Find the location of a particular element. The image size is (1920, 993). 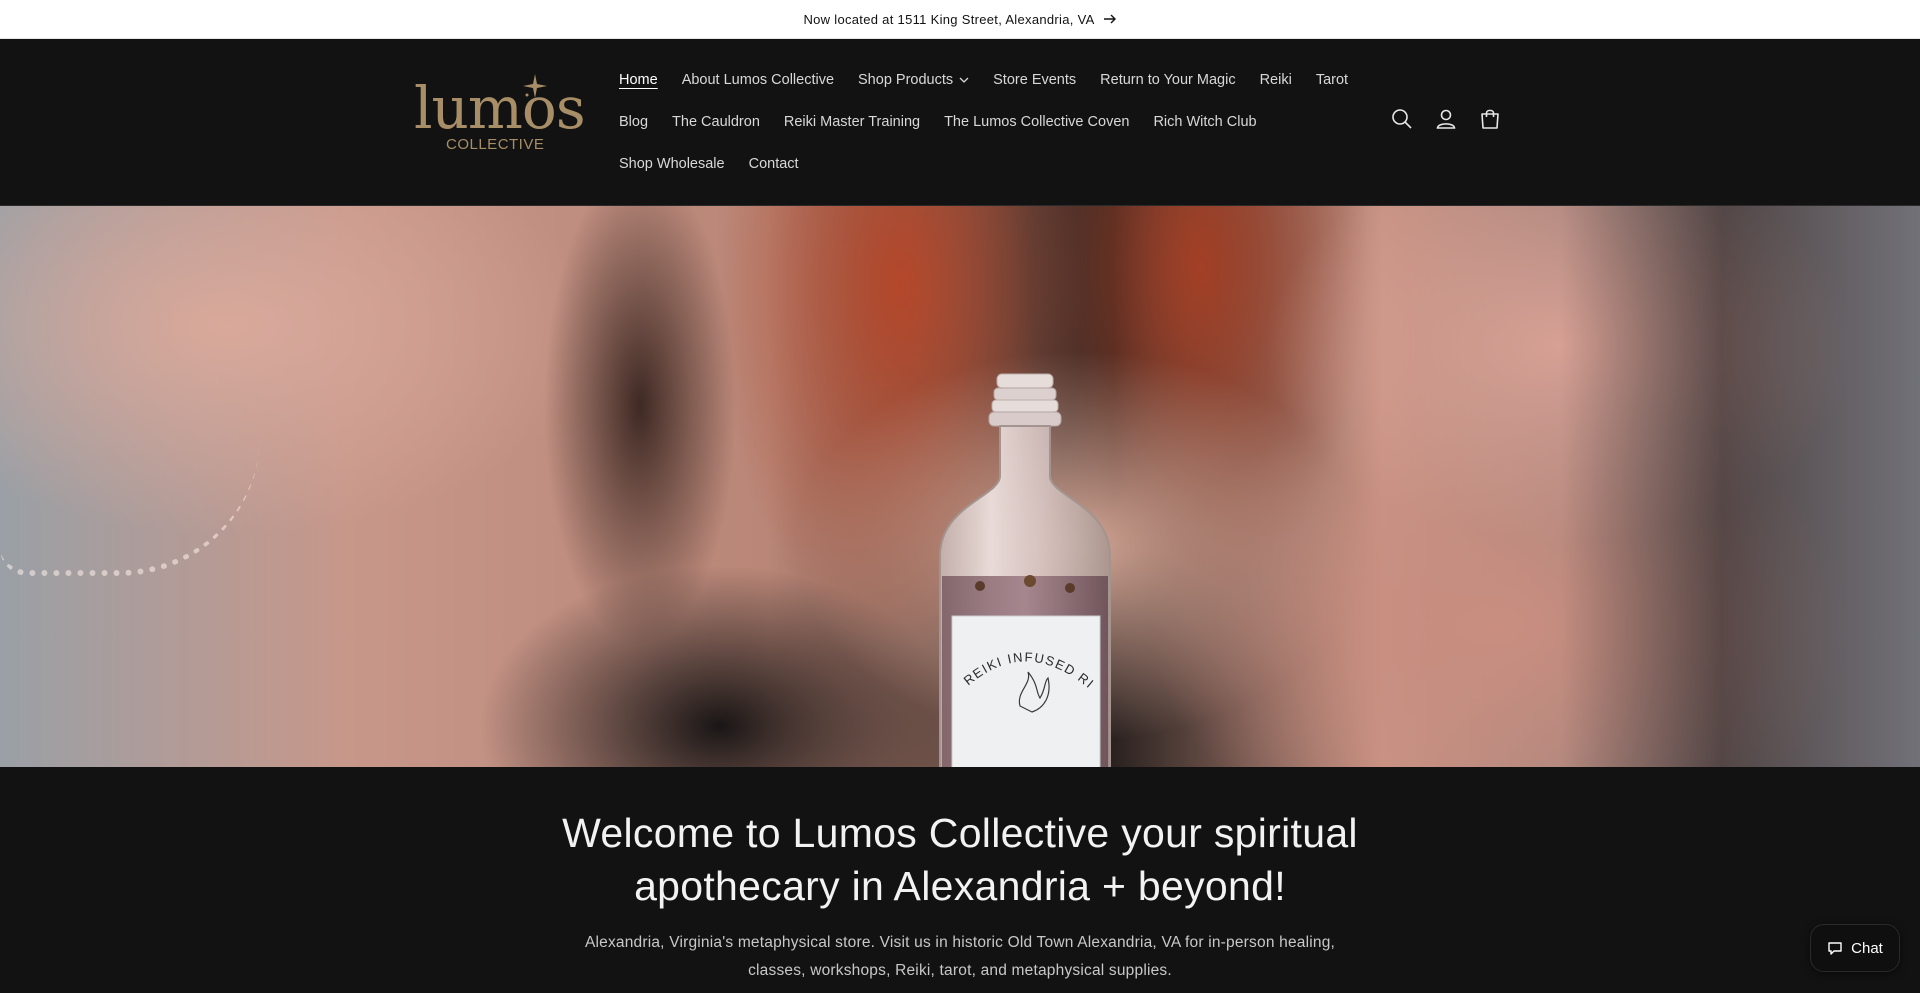

nav-item-store-events: Store Events is located at coordinates (1034, 80).